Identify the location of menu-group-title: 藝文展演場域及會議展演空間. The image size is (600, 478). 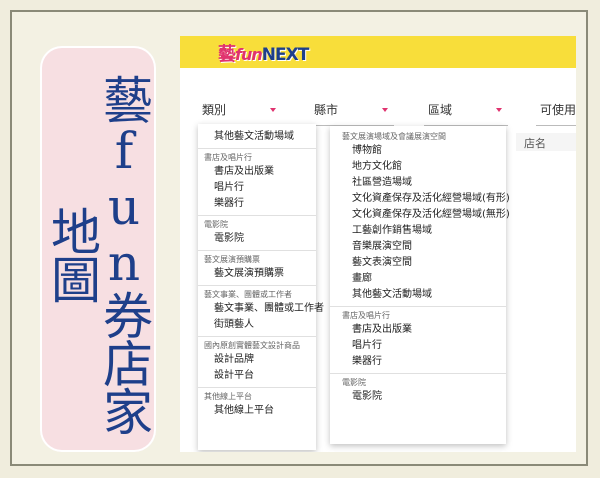
(394, 136).